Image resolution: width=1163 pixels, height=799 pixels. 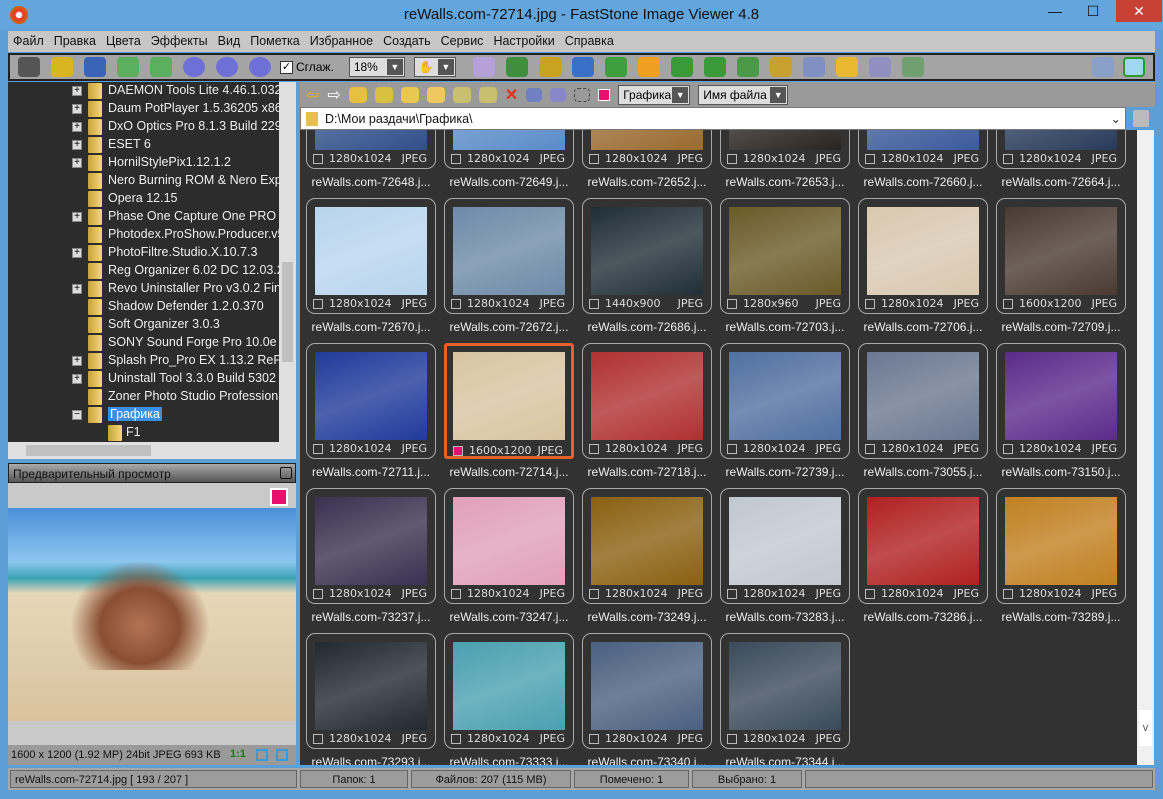 What do you see at coordinates (743, 94) in the screenshot?
I see `sort-select: Имя файла ▼` at bounding box center [743, 94].